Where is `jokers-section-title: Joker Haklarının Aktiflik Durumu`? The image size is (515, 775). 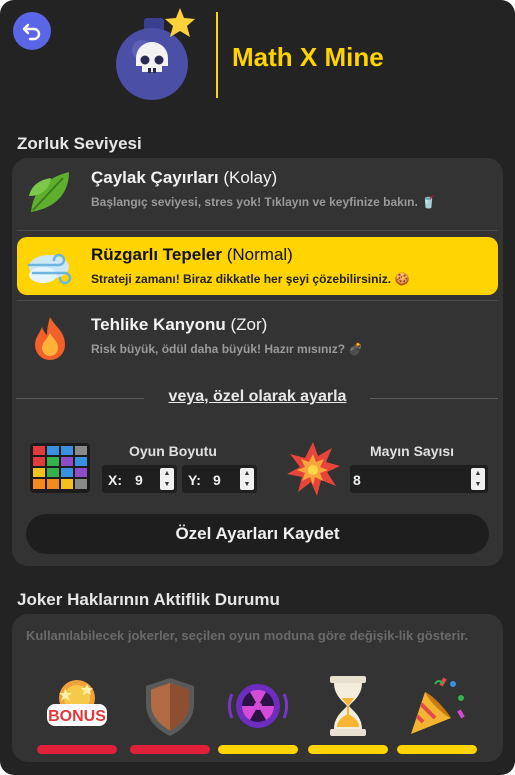
jokers-section-title: Joker Haklarının Aktiflik Durumu is located at coordinates (148, 599).